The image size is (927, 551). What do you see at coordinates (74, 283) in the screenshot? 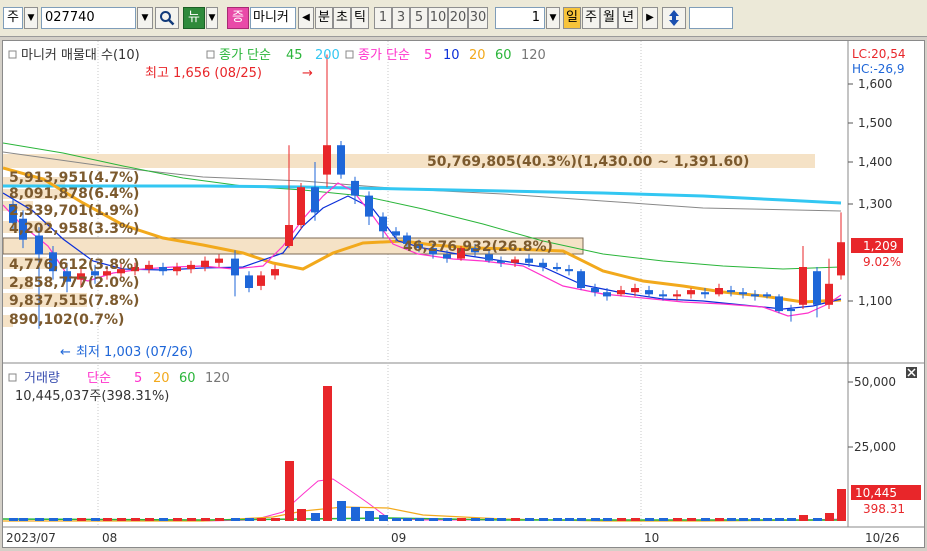
I see `profile-label: 2,858,777(2.0%)` at bounding box center [74, 283].